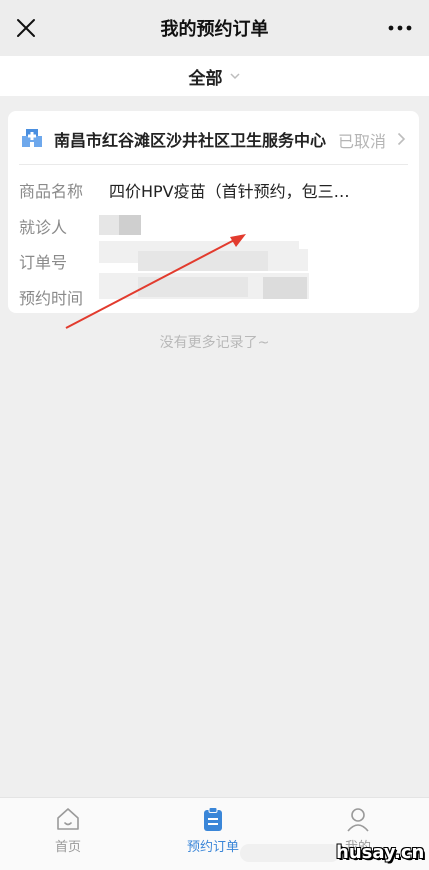 The width and height of the screenshot is (429, 870). Describe the element at coordinates (380, 852) in the screenshot. I see `watermark: husay.cn` at that location.